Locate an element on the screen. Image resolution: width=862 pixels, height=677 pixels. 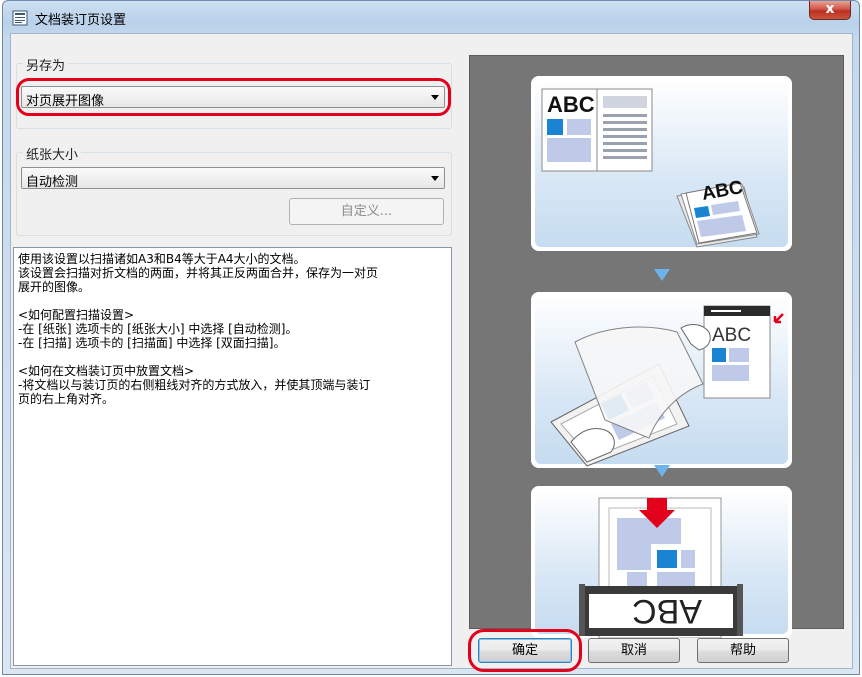
paper-size-value: 自动检测 is located at coordinates (52, 182).